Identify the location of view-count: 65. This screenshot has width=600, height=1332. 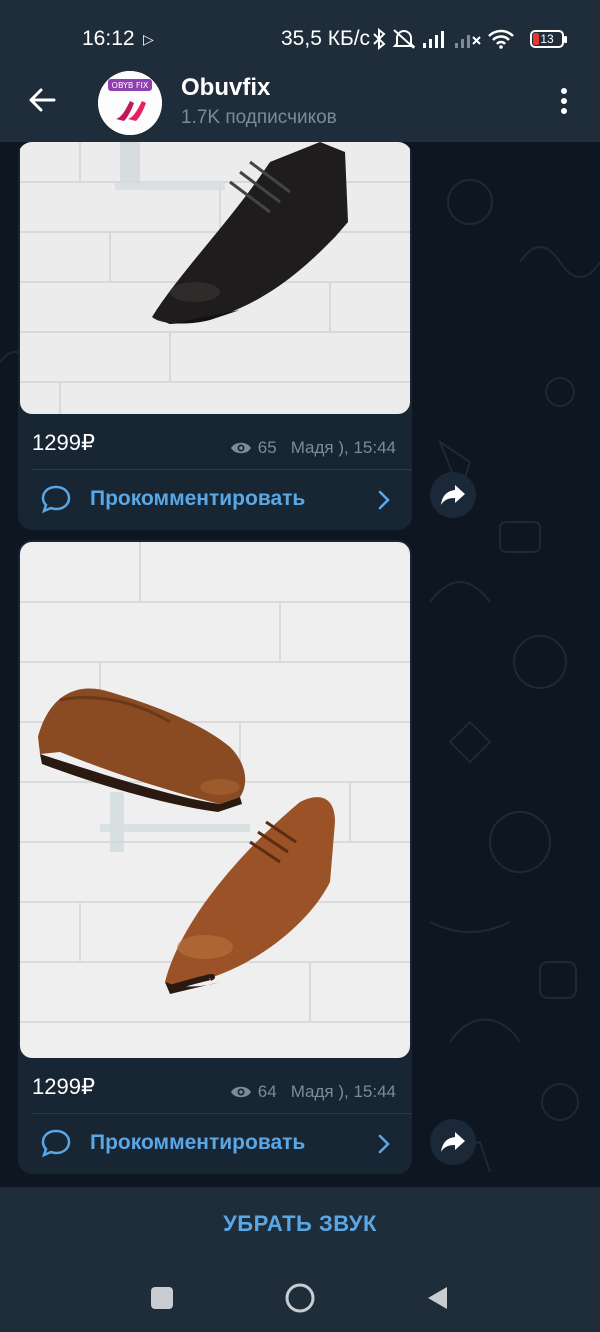
(267, 447).